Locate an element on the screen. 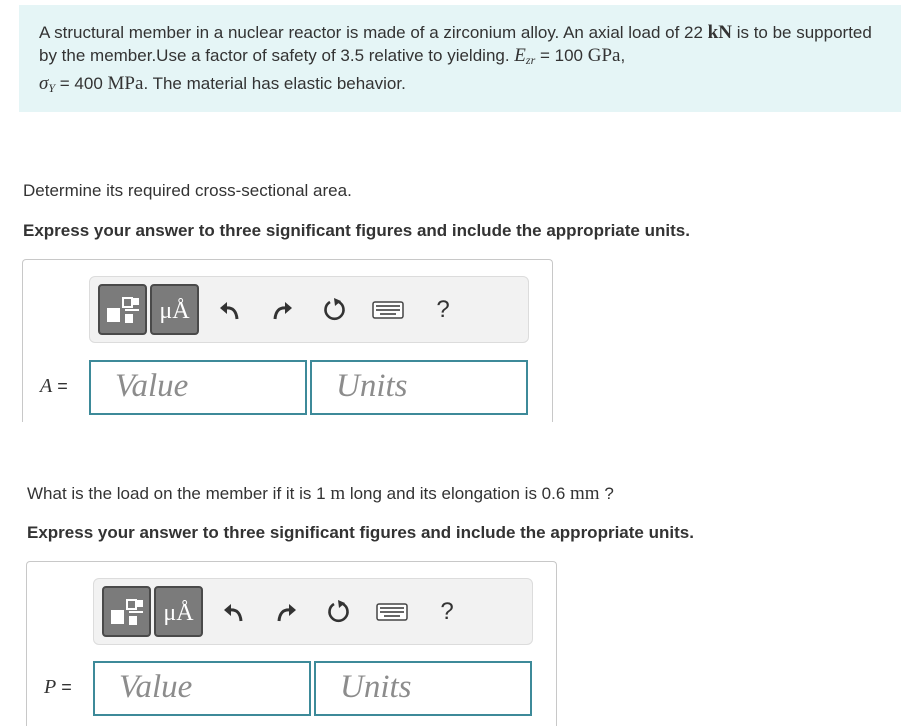 Image resolution: width=901 pixels, height=726 pixels. comma: , is located at coordinates (623, 55).